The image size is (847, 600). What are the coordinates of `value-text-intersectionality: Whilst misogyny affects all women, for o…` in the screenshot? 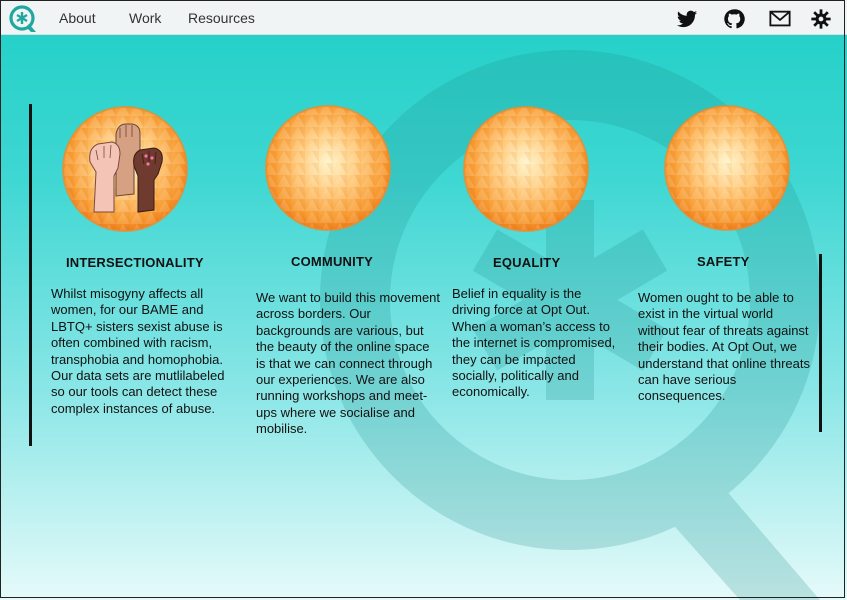 It's located at (145, 351).